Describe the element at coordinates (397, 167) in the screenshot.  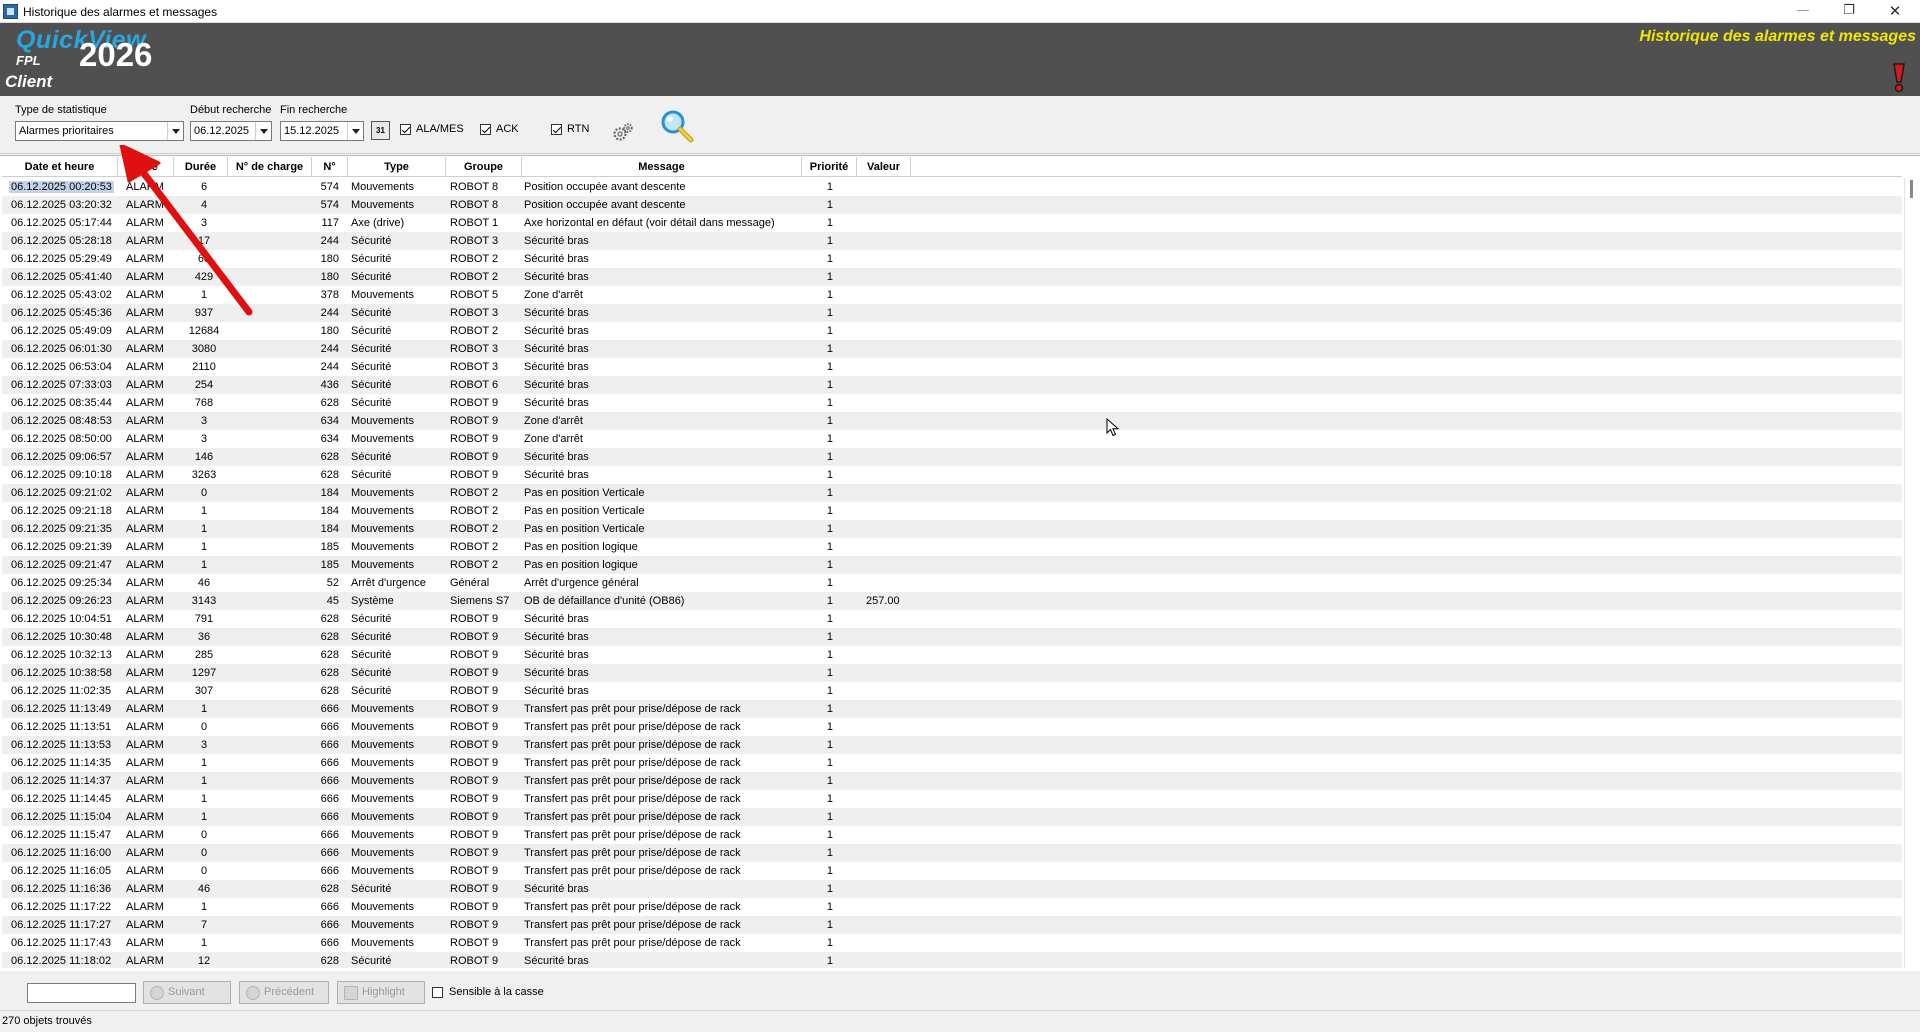
I see `column-header-type: Type` at that location.